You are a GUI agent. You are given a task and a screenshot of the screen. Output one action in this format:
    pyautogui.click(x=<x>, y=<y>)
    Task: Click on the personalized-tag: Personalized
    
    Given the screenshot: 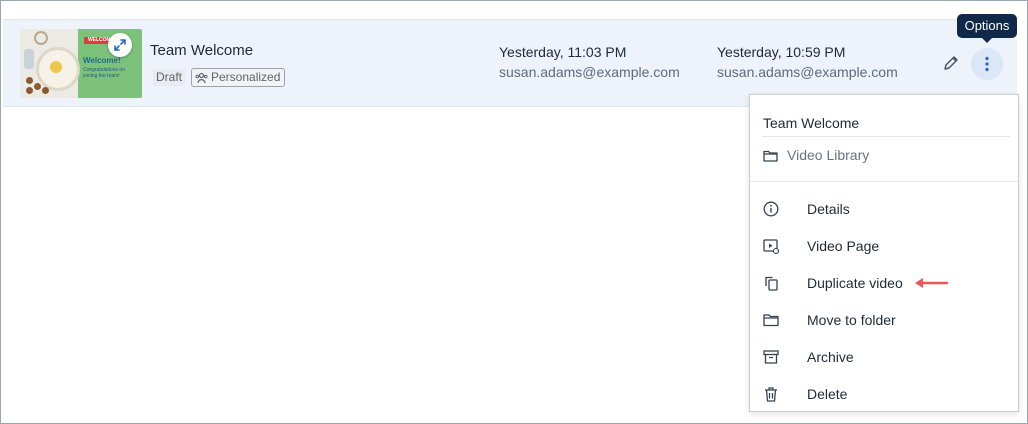 What is the action you would take?
    pyautogui.click(x=238, y=77)
    